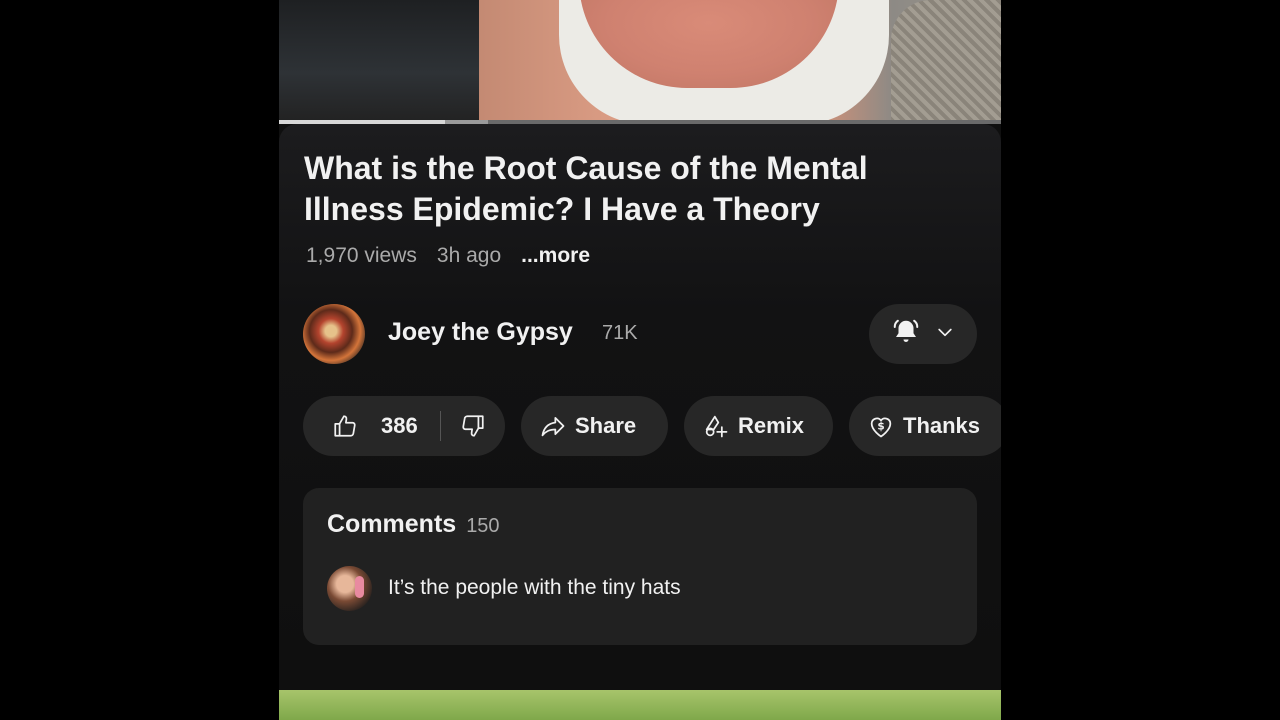 The width and height of the screenshot is (1280, 720). Describe the element at coordinates (379, 61) in the screenshot. I see `video-background` at that location.